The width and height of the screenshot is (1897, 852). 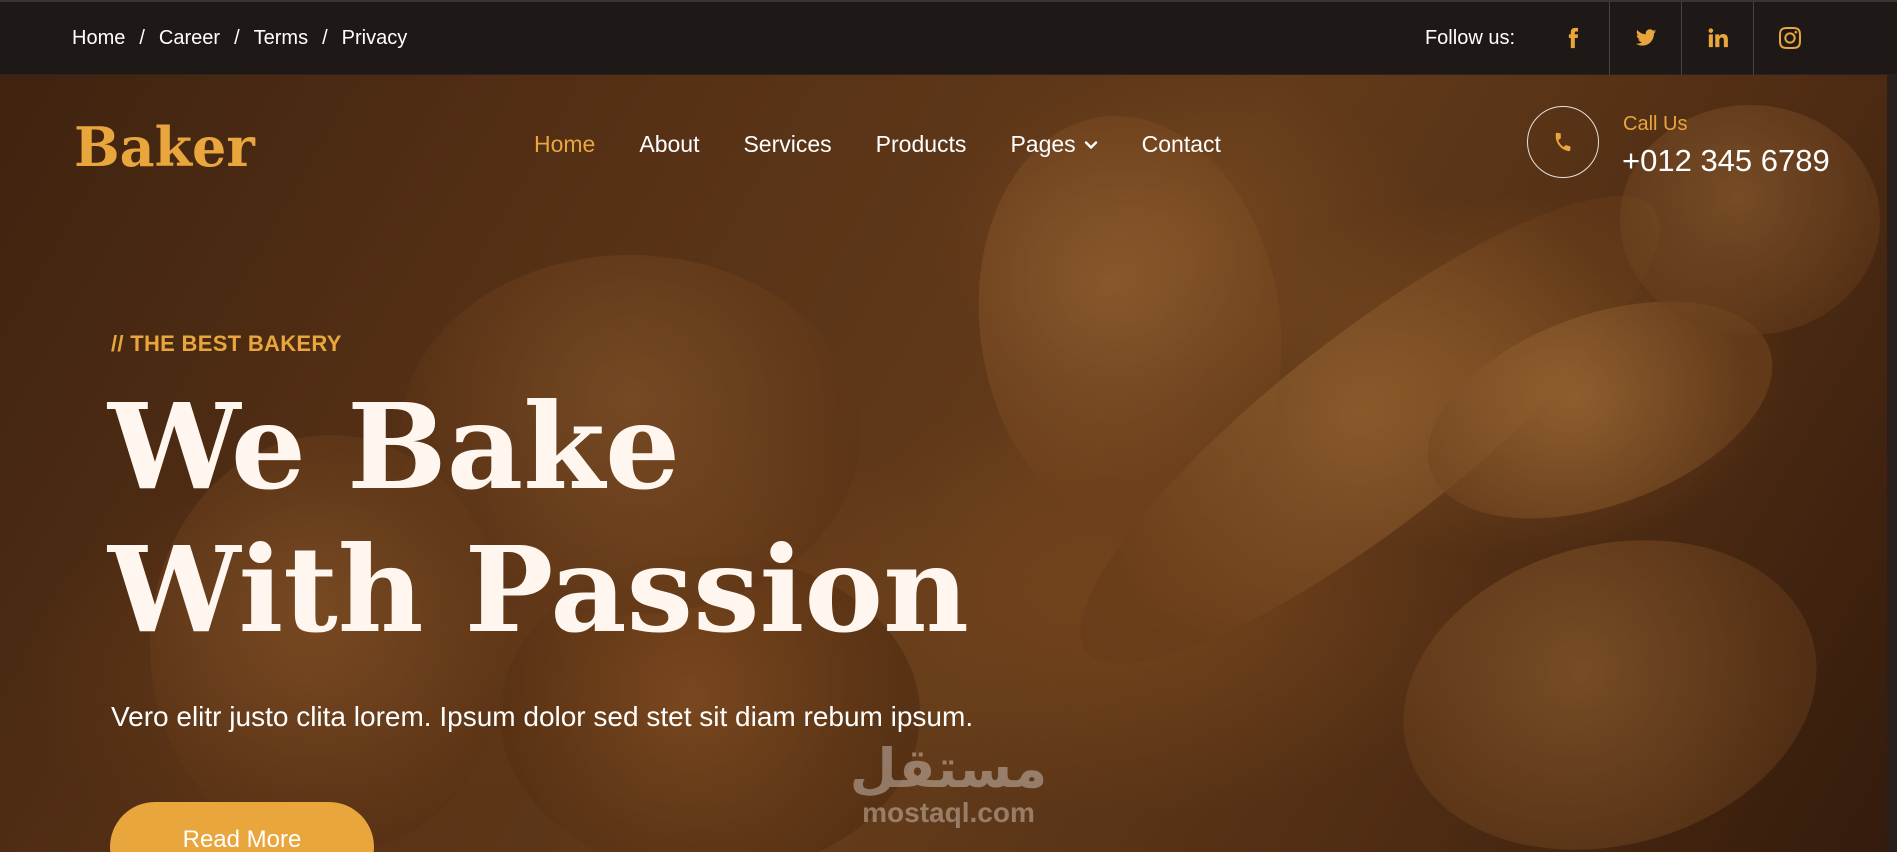 I want to click on facebook-icon, so click(x=1573, y=38).